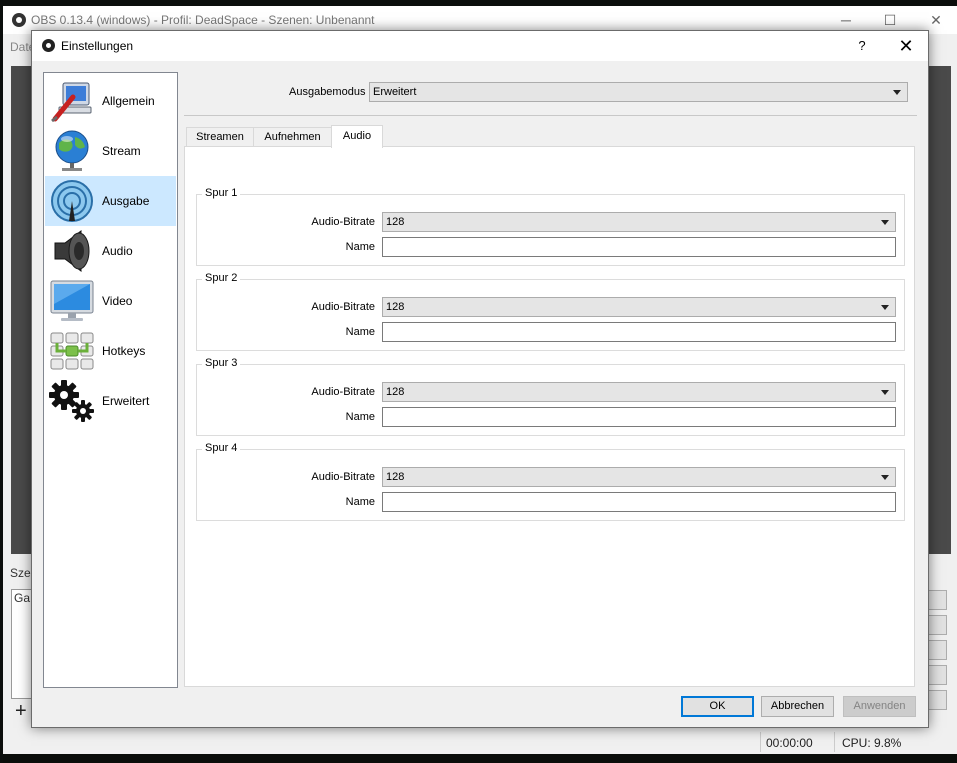 The image size is (957, 763). I want to click on sidebar-item-erweitert: Erweitert, so click(110, 401).